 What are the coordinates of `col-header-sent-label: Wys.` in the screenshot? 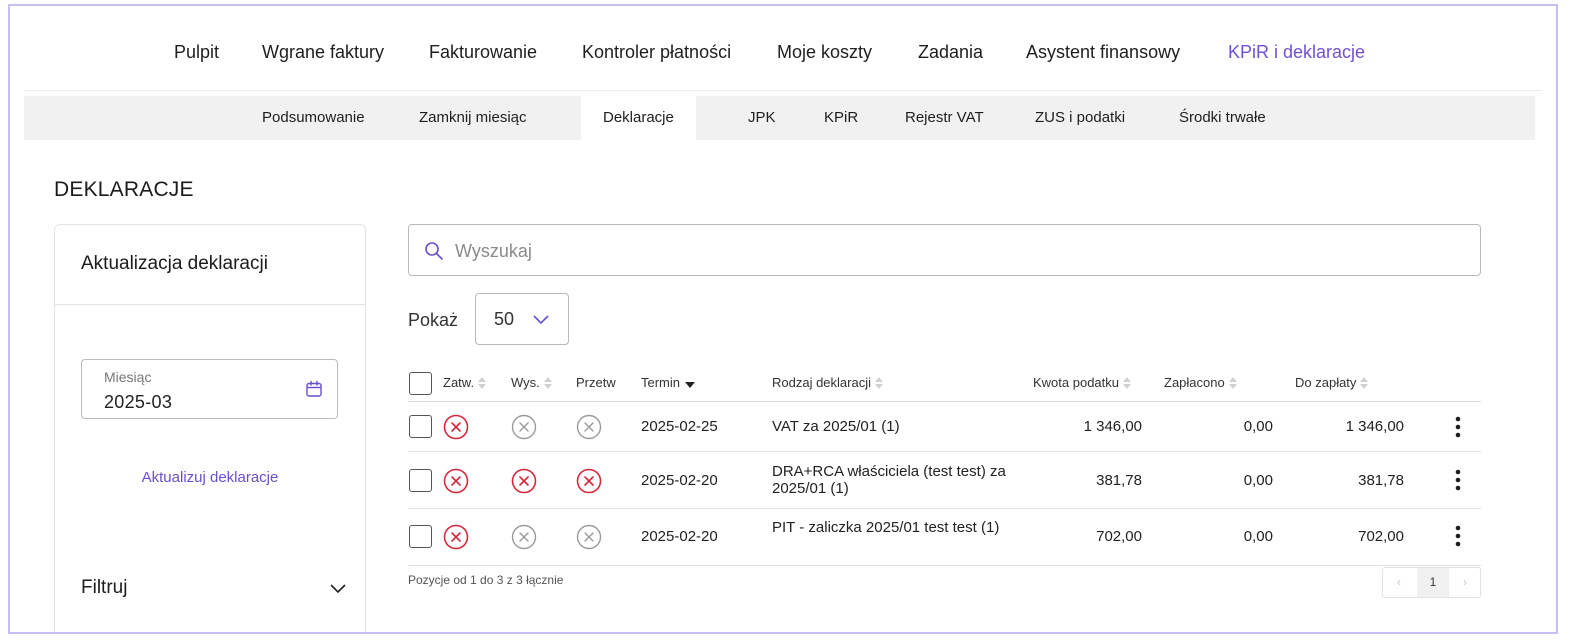 It's located at (525, 382).